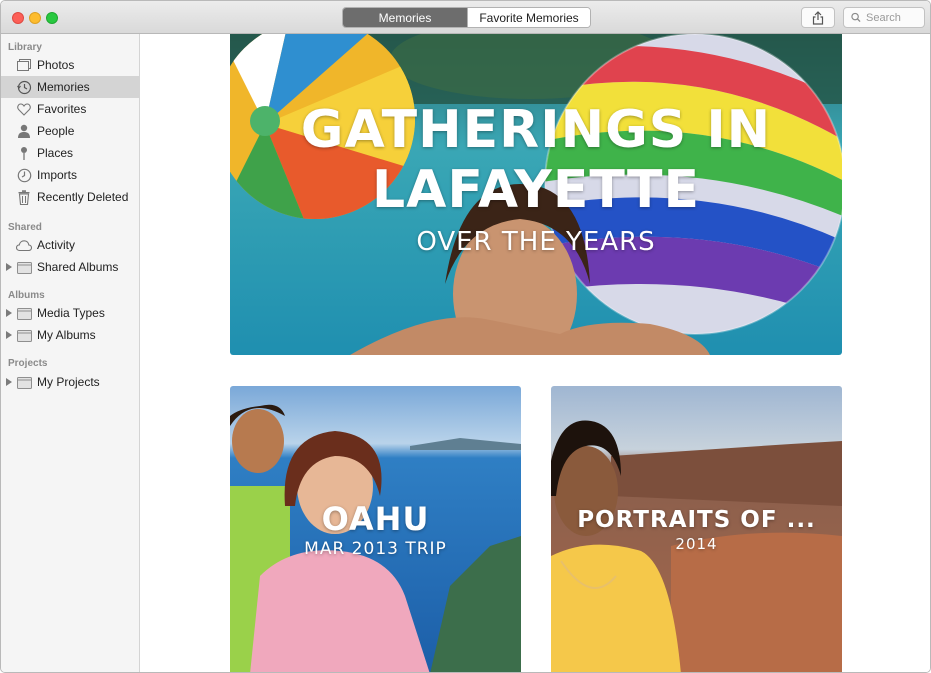 This screenshot has width=931, height=673. What do you see at coordinates (24, 197) in the screenshot?
I see `trash-icon` at bounding box center [24, 197].